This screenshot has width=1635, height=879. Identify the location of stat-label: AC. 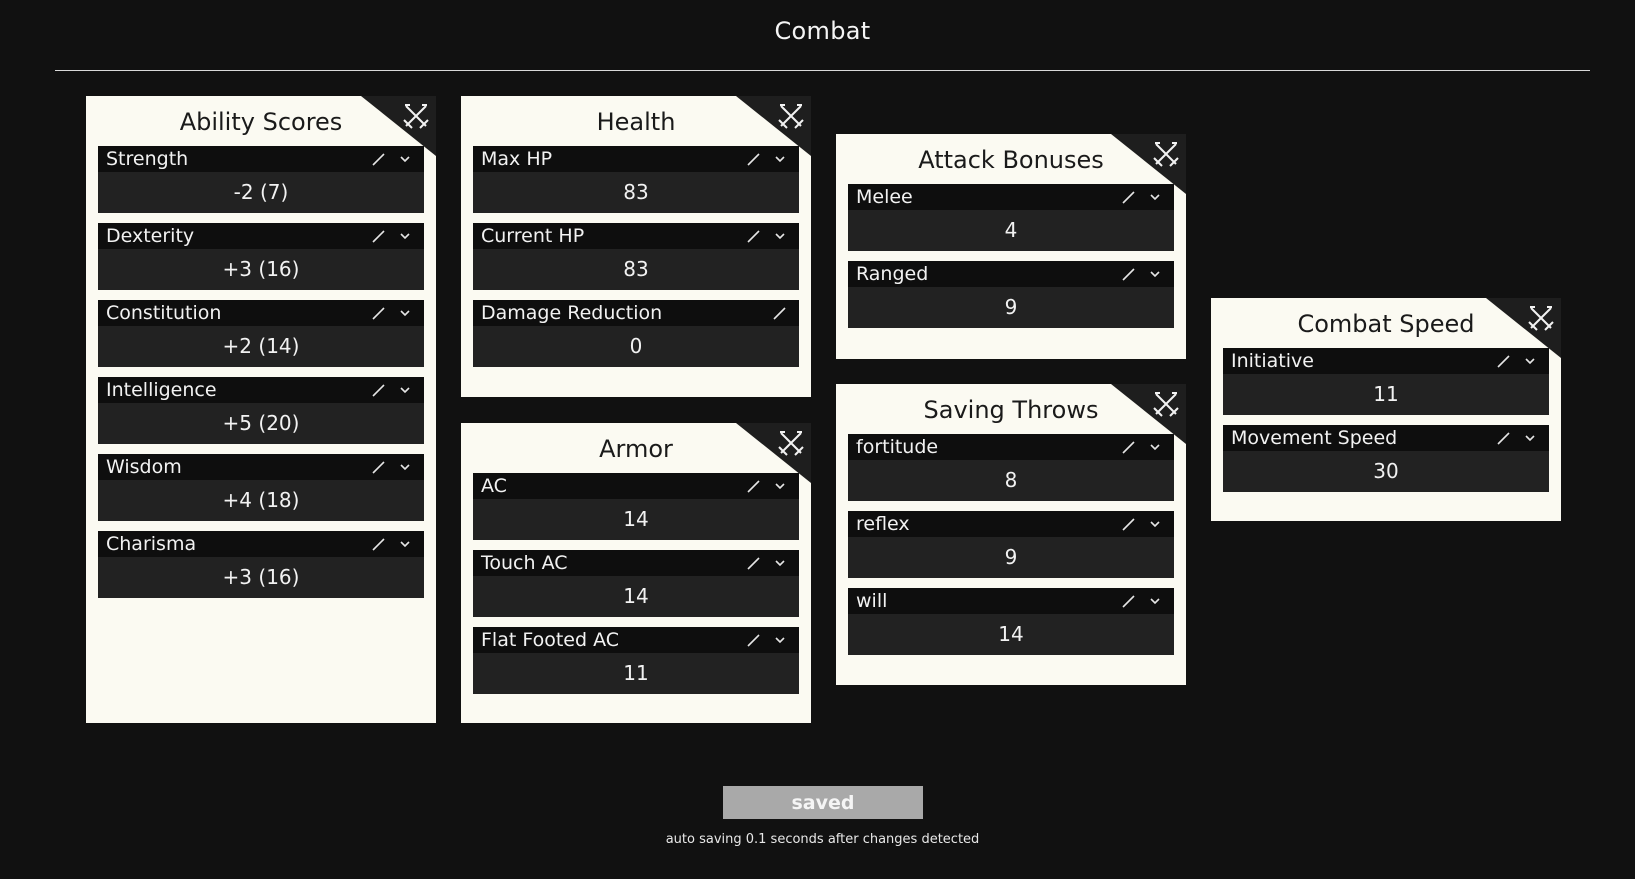
(494, 486).